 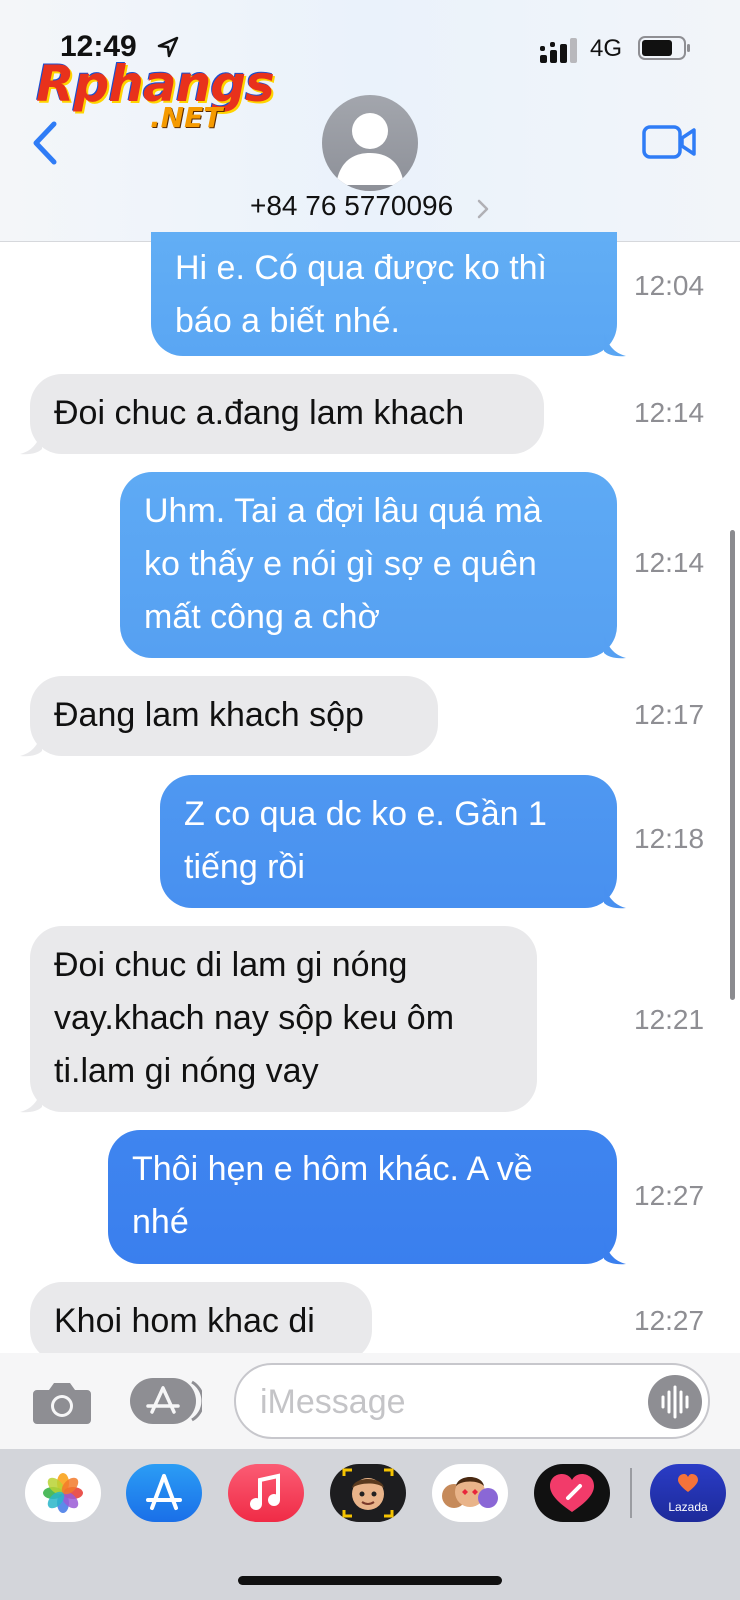 What do you see at coordinates (669, 285) in the screenshot?
I see `message-timestamp: 12:04` at bounding box center [669, 285].